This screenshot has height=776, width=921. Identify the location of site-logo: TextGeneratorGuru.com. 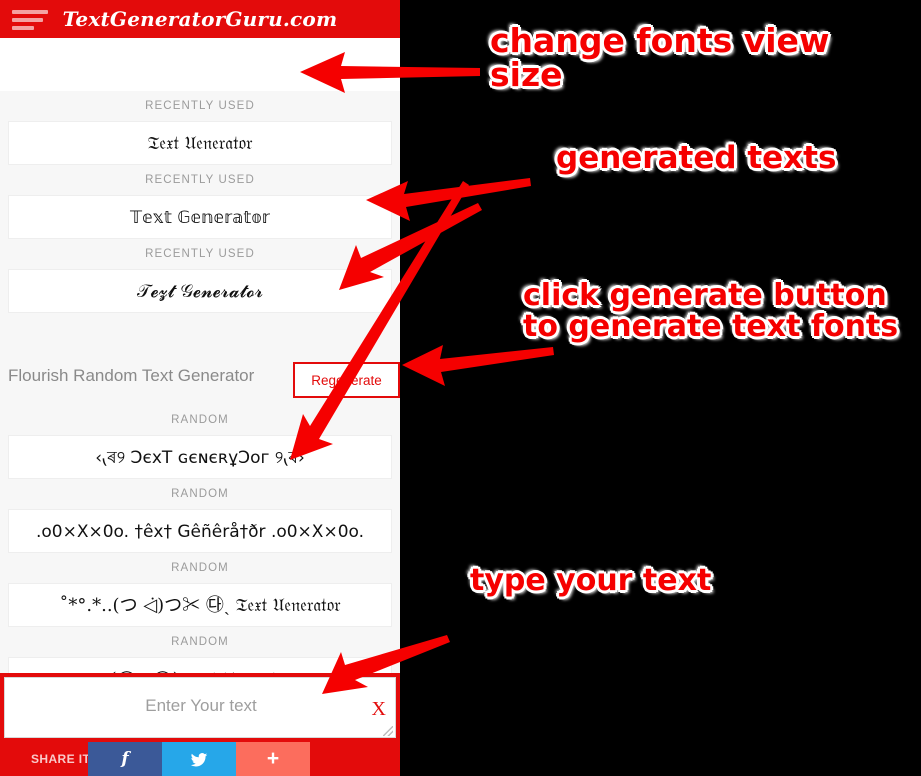
(200, 19).